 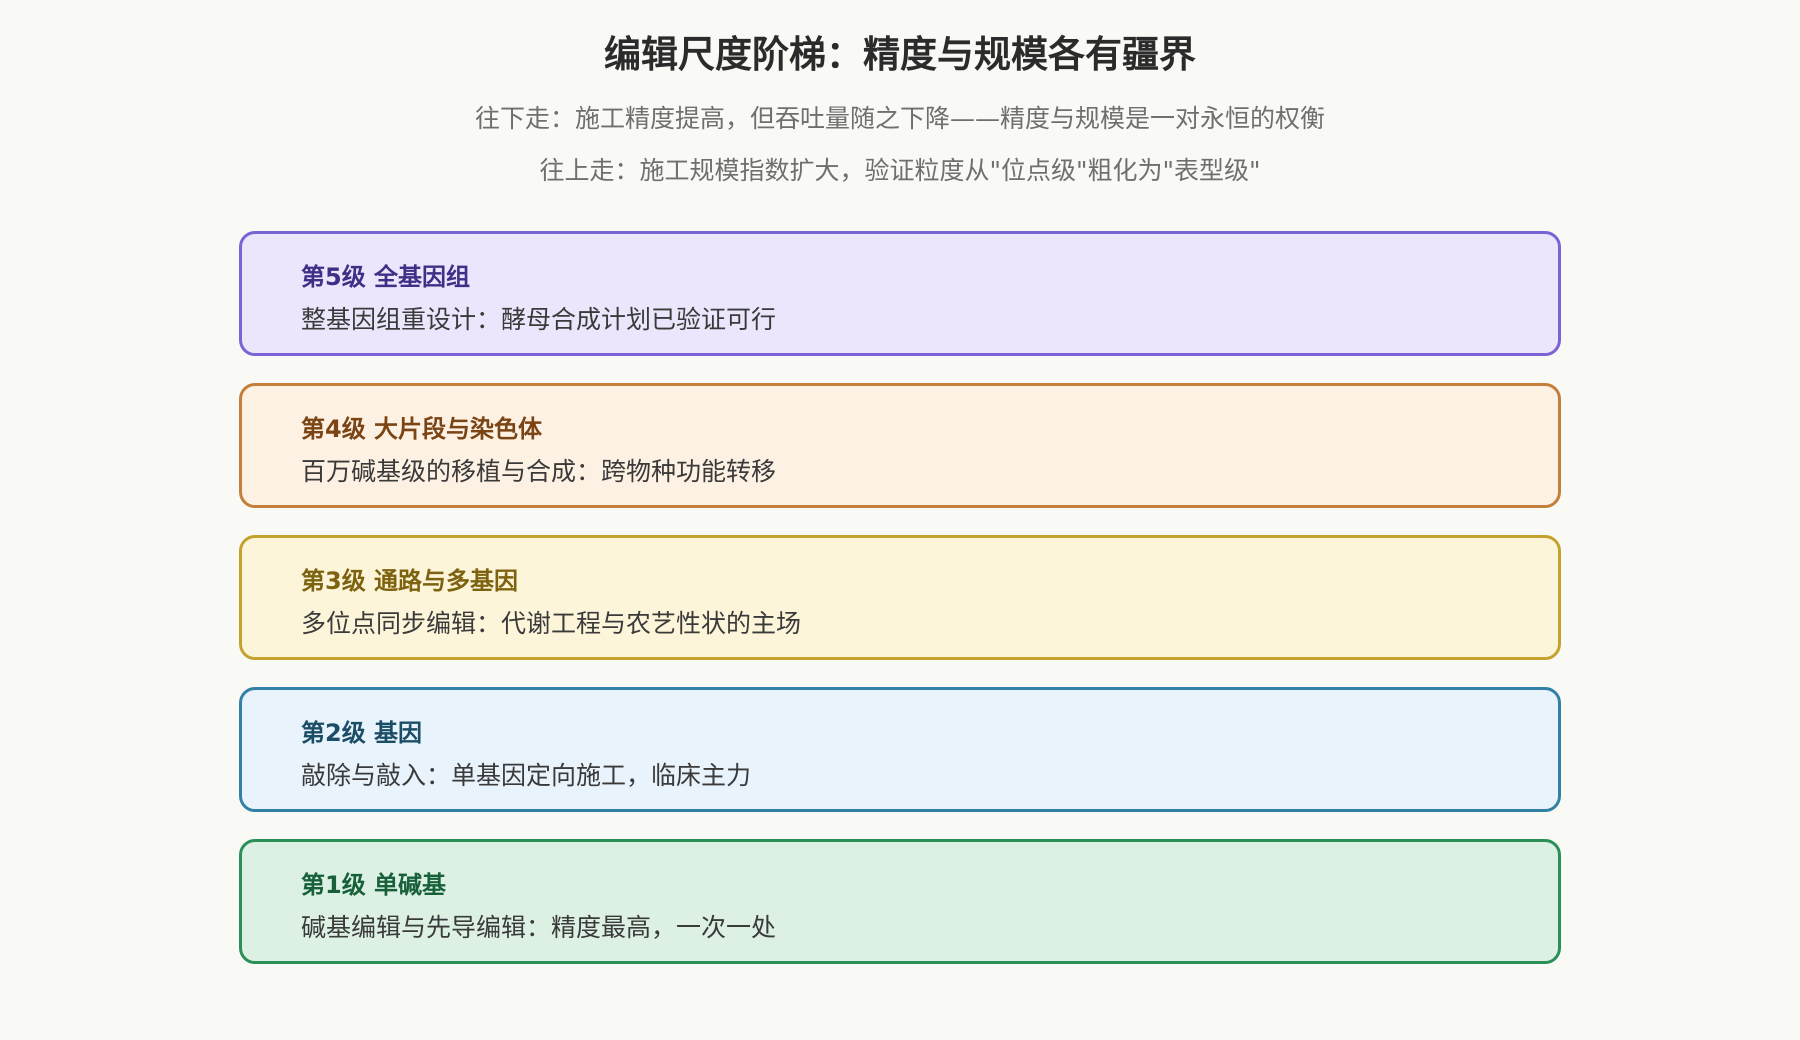 I want to click on level-3-card: 第3级 通路与多基因 多位点同步编辑：代谢工程与农艺性状的主场, so click(x=900, y=597).